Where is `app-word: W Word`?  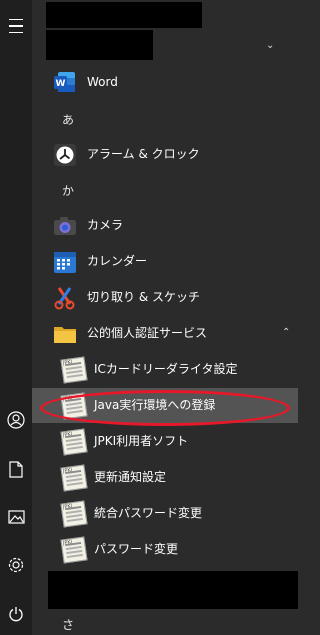
app-word: W Word is located at coordinates (165, 82).